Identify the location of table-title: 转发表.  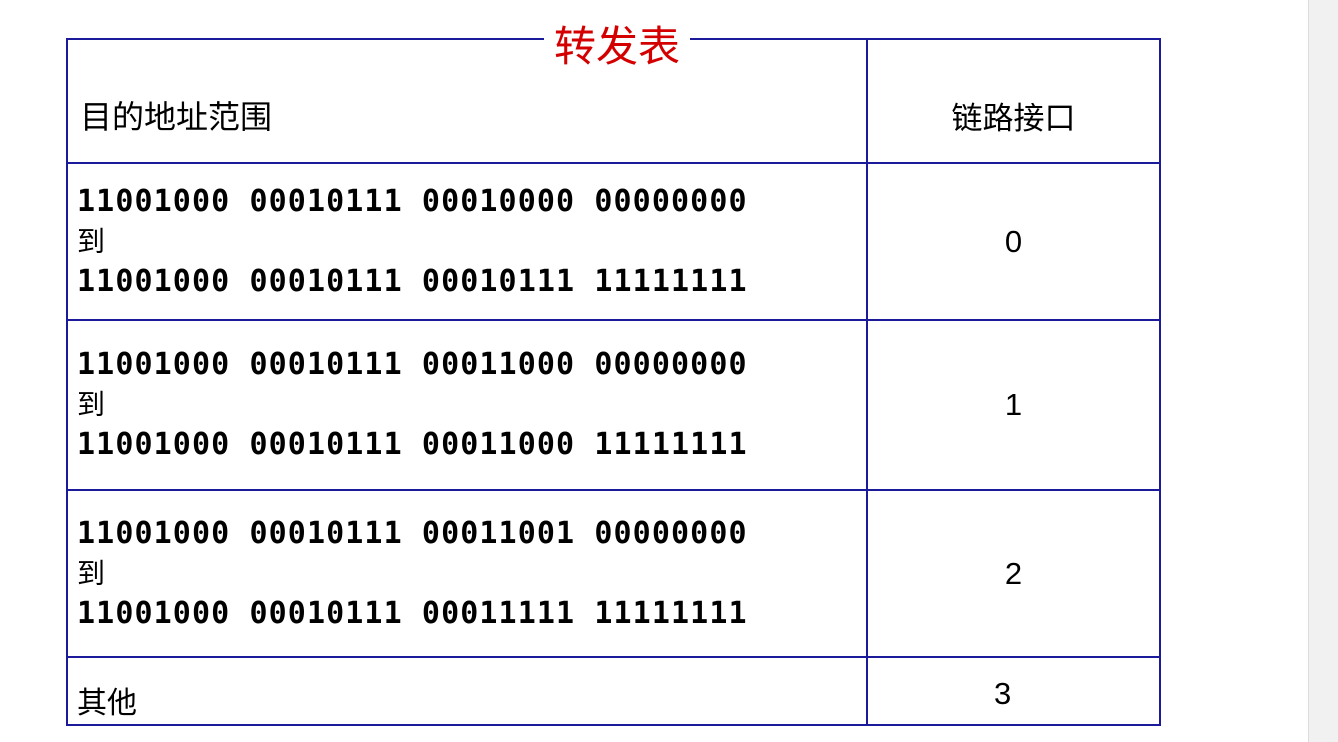
(617, 47).